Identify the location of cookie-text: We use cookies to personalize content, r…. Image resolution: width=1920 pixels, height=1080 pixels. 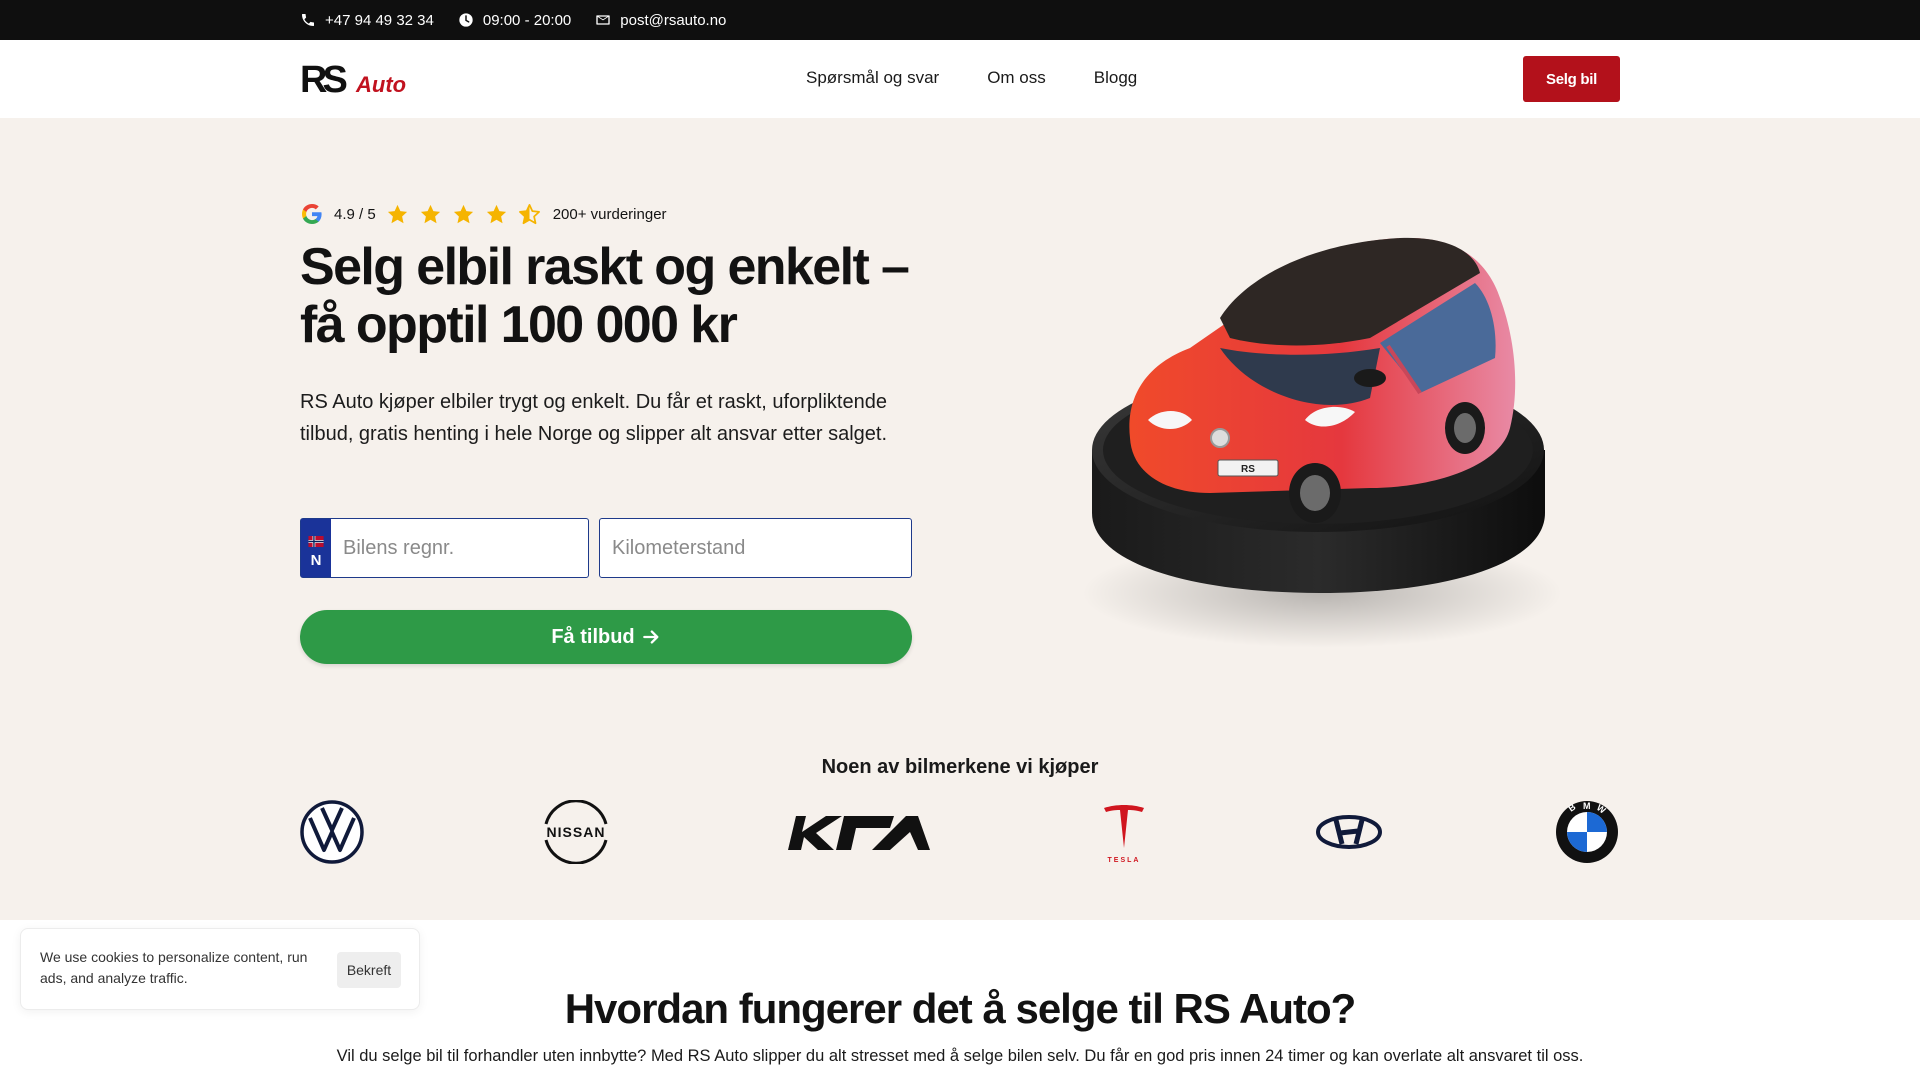
(174, 967).